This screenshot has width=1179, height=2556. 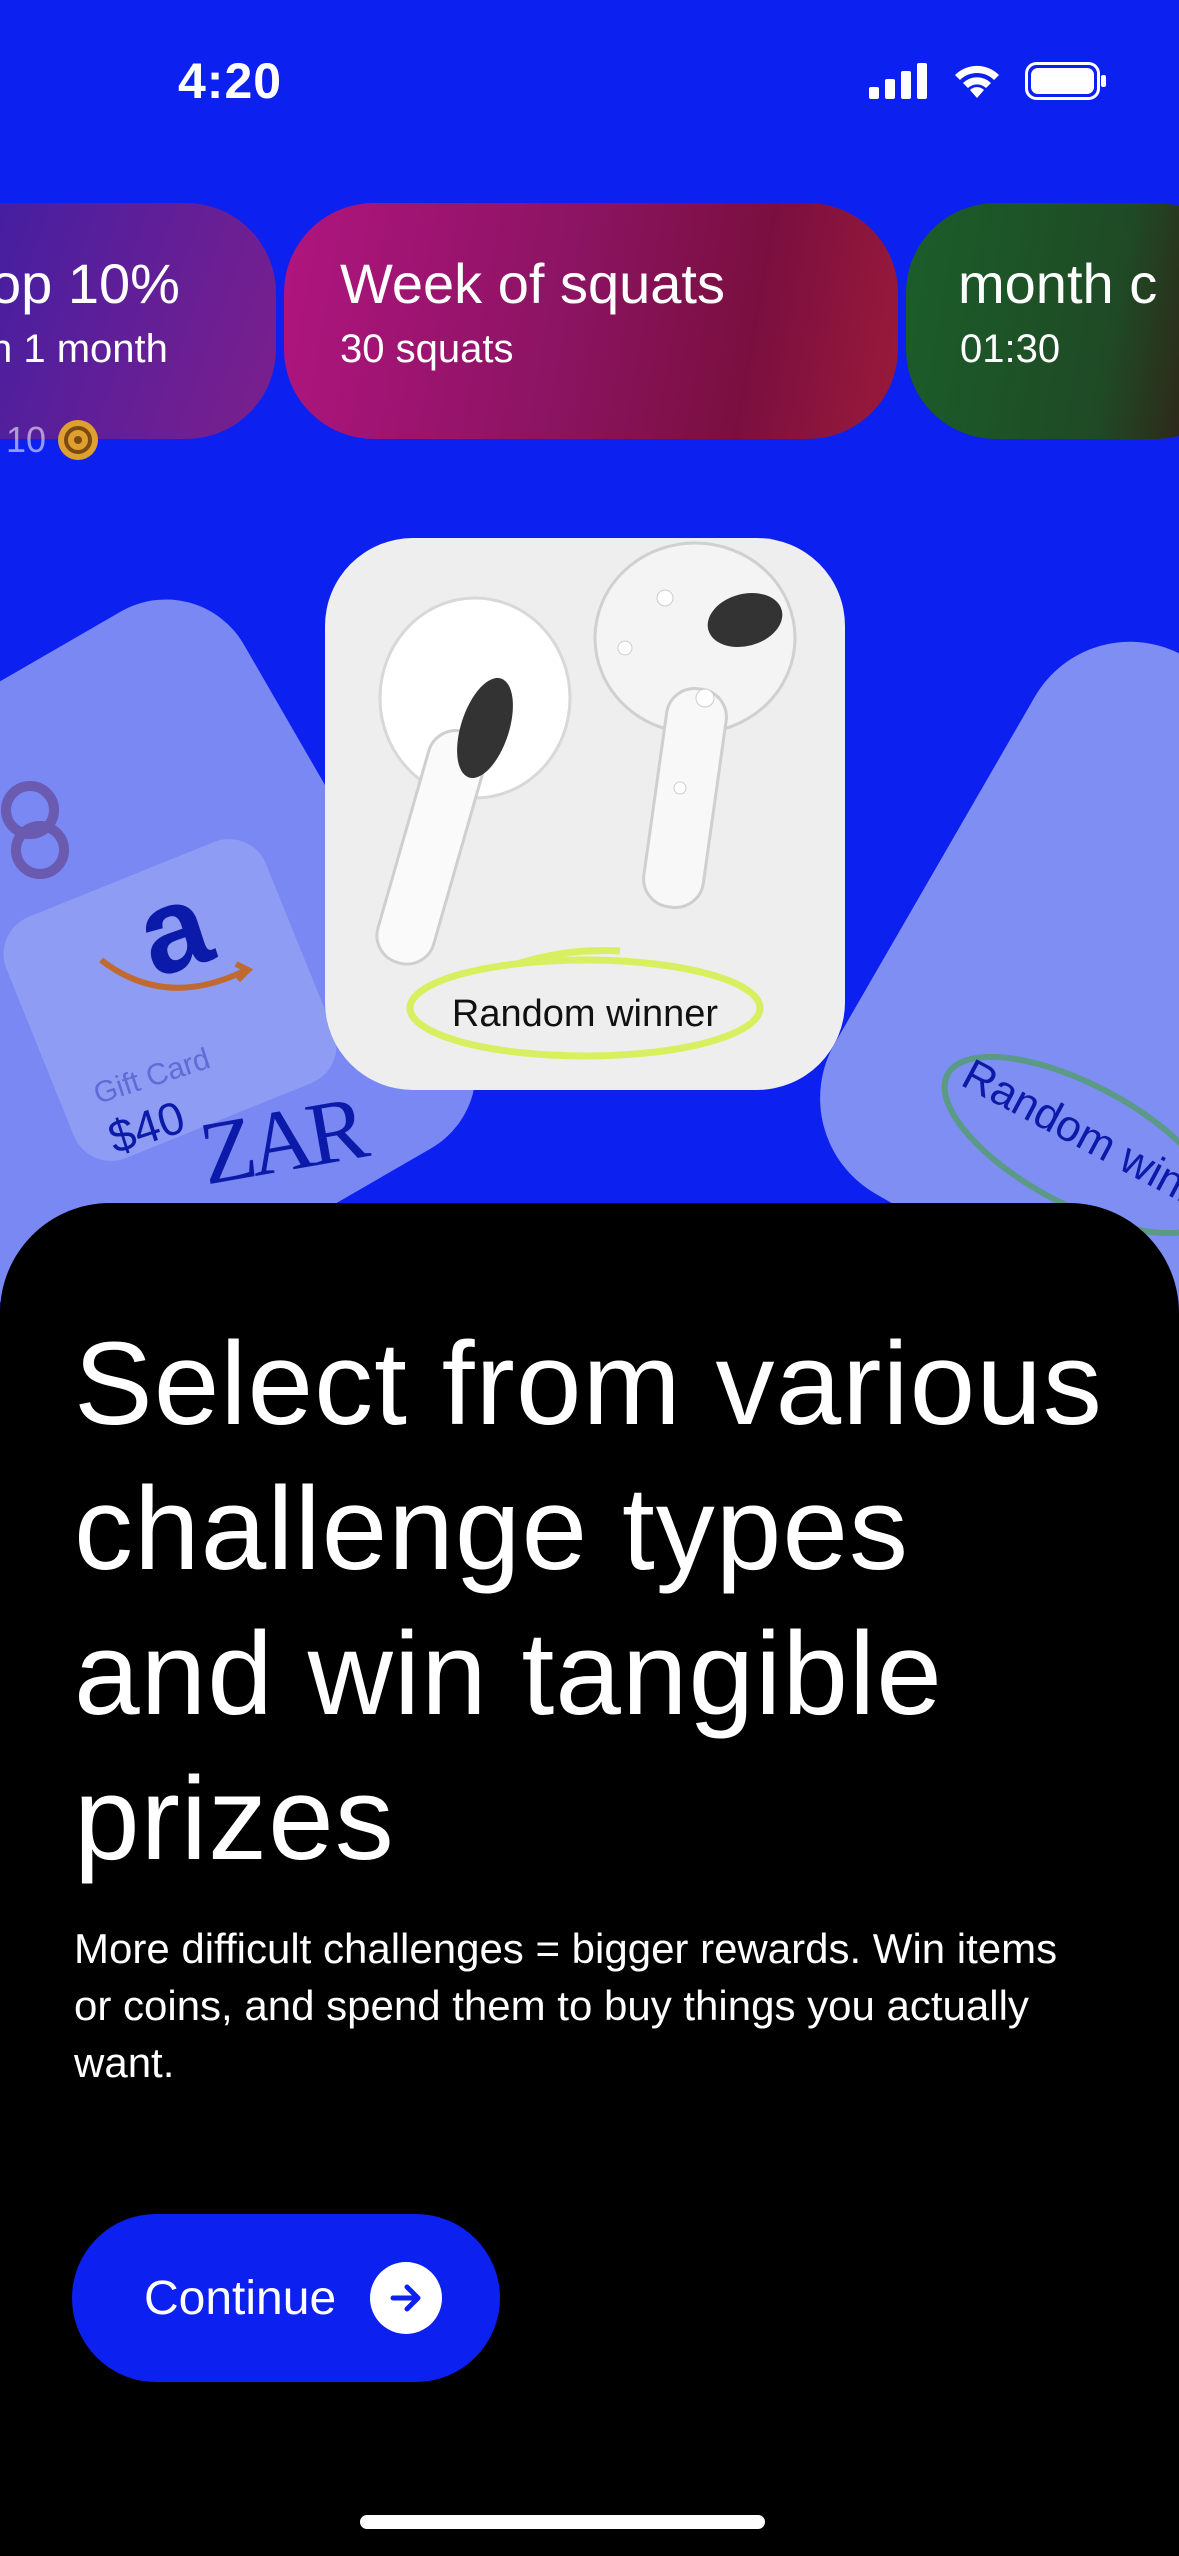 What do you see at coordinates (53, 440) in the screenshot?
I see `challenge-reward: 10` at bounding box center [53, 440].